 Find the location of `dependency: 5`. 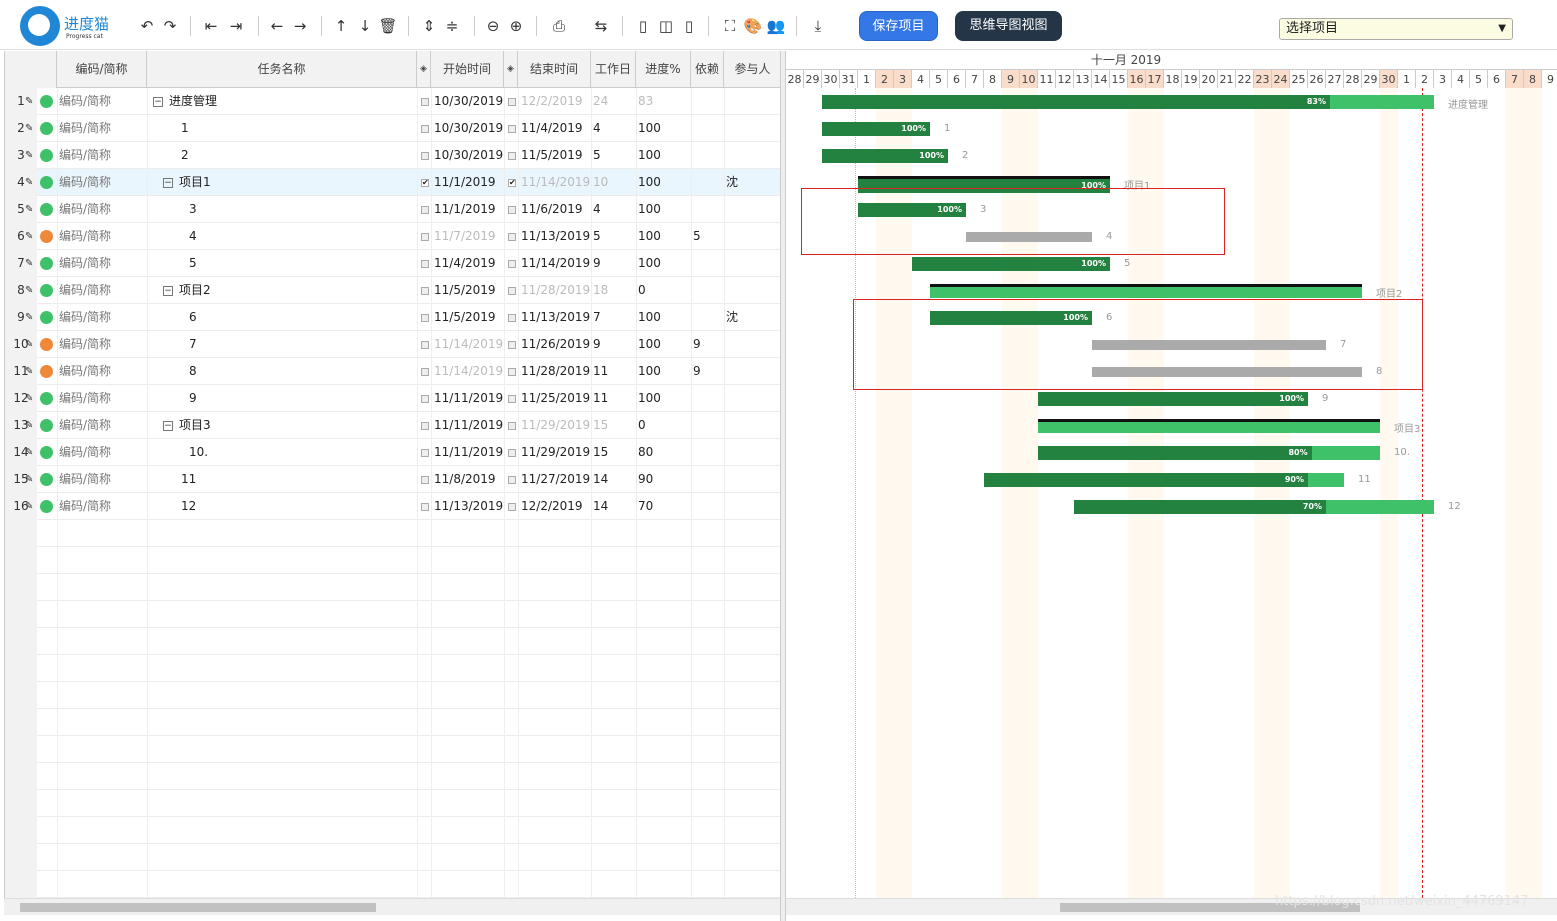

dependency: 5 is located at coordinates (697, 236).